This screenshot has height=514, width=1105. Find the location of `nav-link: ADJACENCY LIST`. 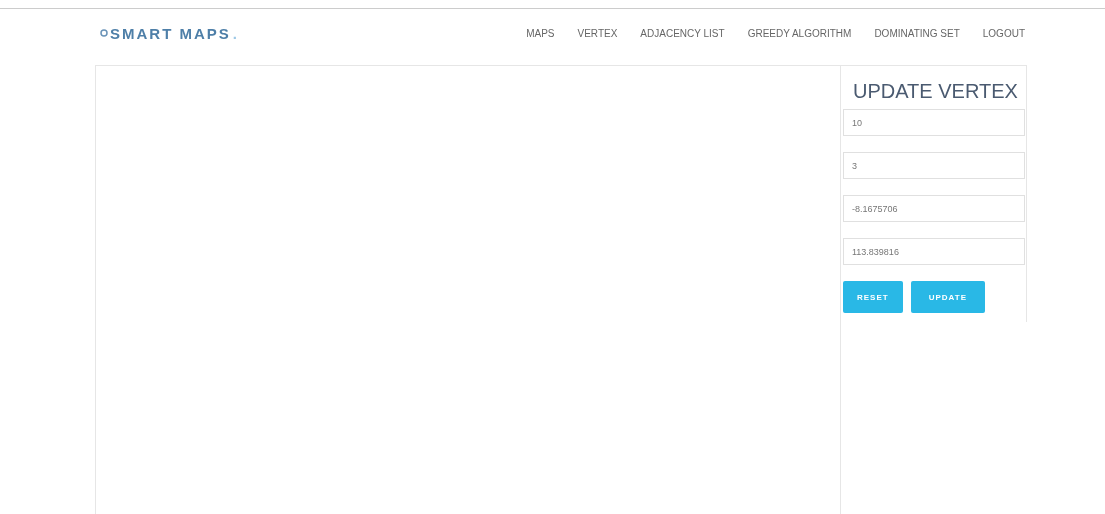

nav-link: ADJACENCY LIST is located at coordinates (682, 33).